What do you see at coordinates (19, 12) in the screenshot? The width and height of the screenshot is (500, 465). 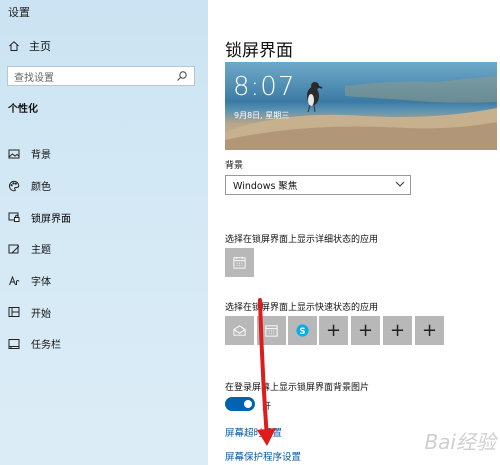 I see `window-title: 设置` at bounding box center [19, 12].